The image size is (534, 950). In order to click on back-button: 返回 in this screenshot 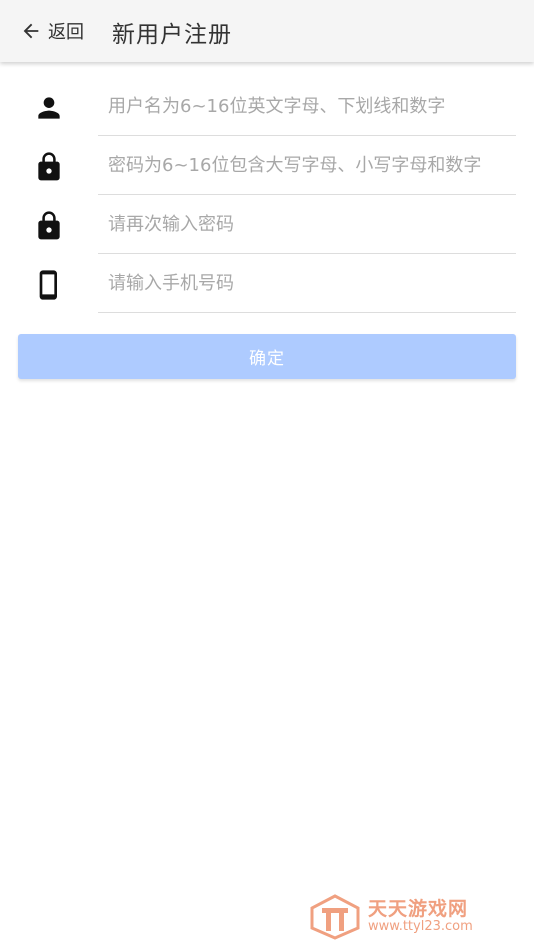, I will do `click(52, 31)`.